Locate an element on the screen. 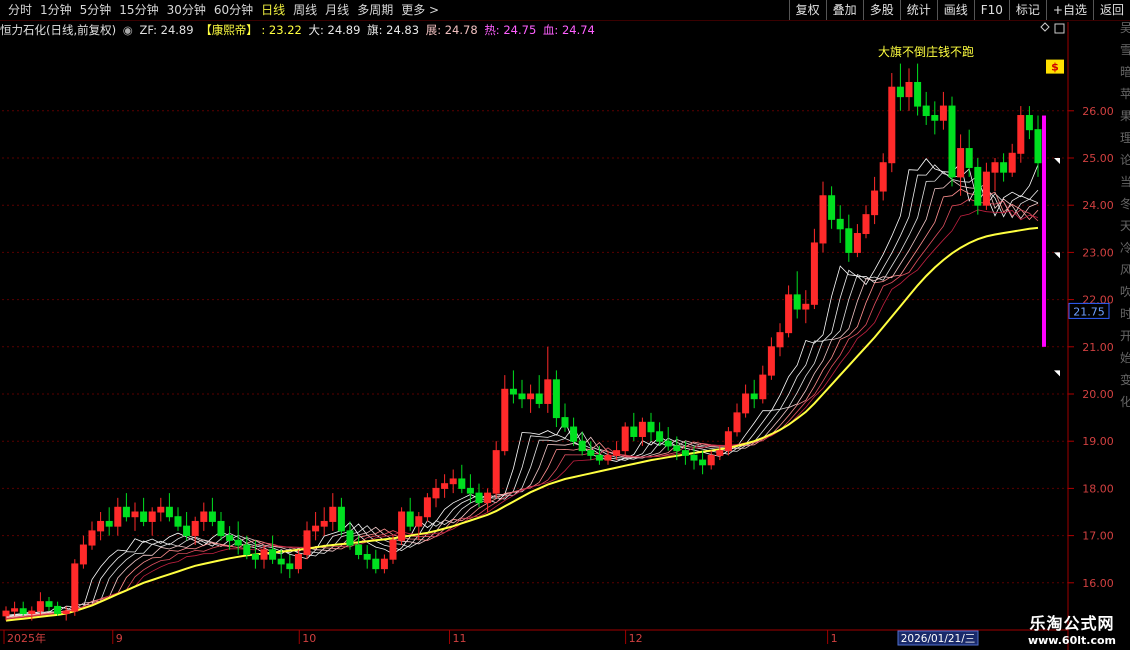 The height and width of the screenshot is (650, 1130). window-icon is located at coordinates (1059, 28).